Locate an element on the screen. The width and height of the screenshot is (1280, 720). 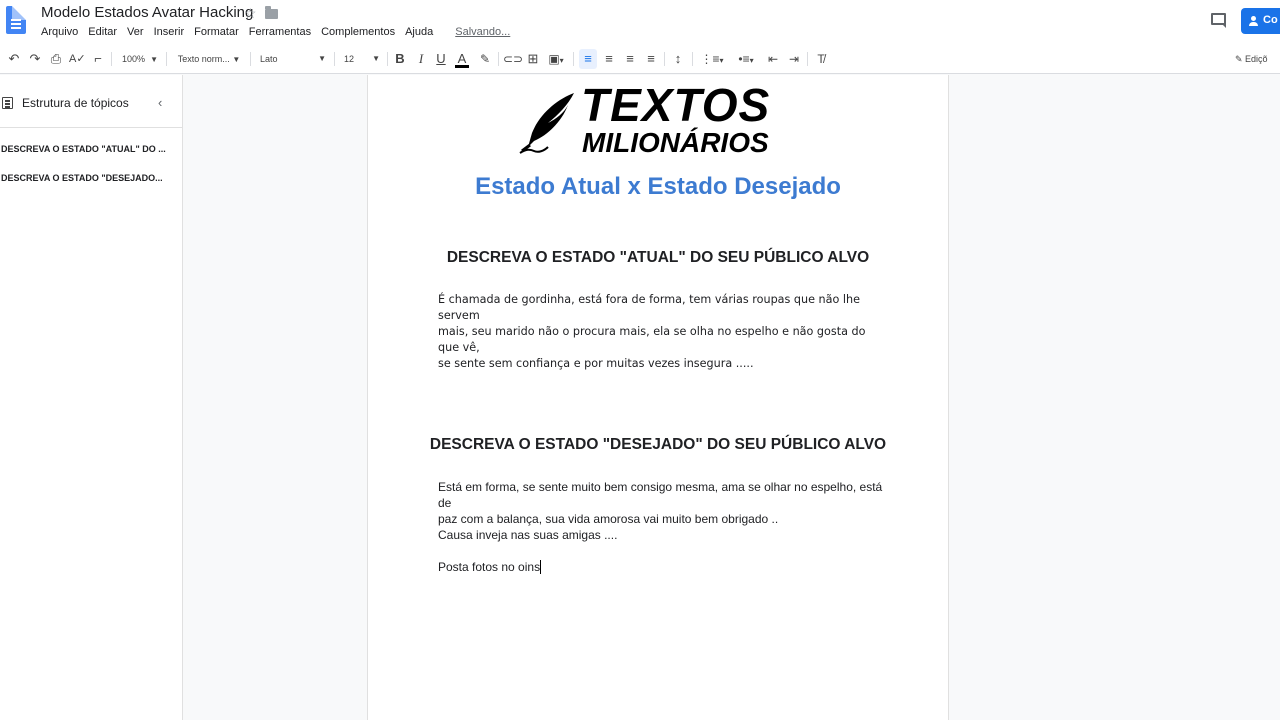
editing-mode-label: Ediçõ is located at coordinates (1256, 59).